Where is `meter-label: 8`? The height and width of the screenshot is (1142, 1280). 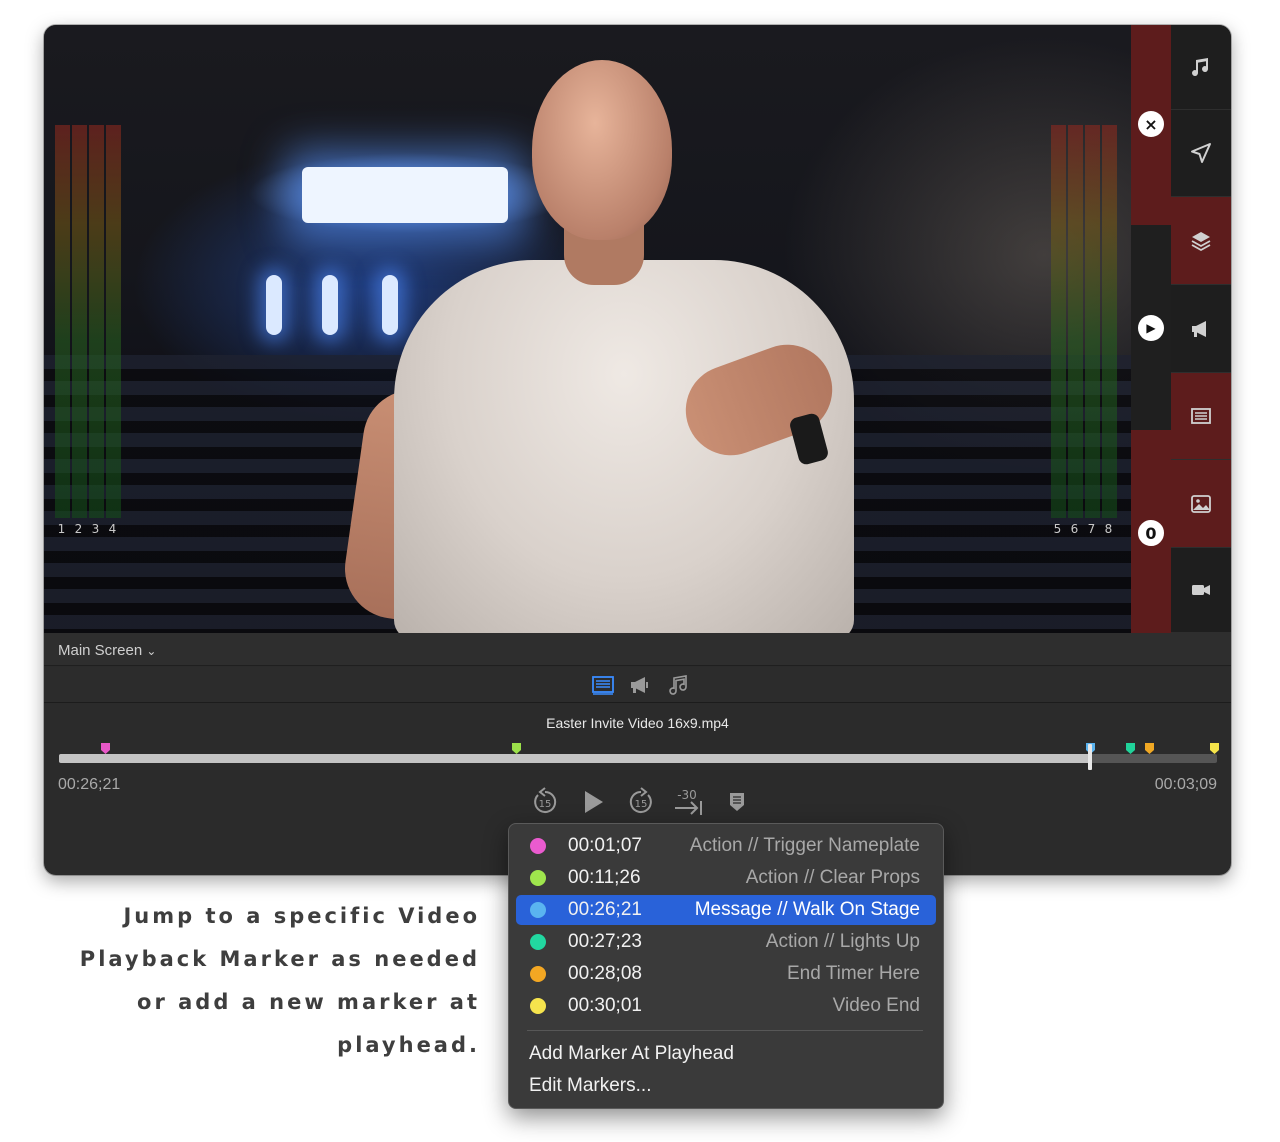
meter-label: 8 is located at coordinates (1108, 529).